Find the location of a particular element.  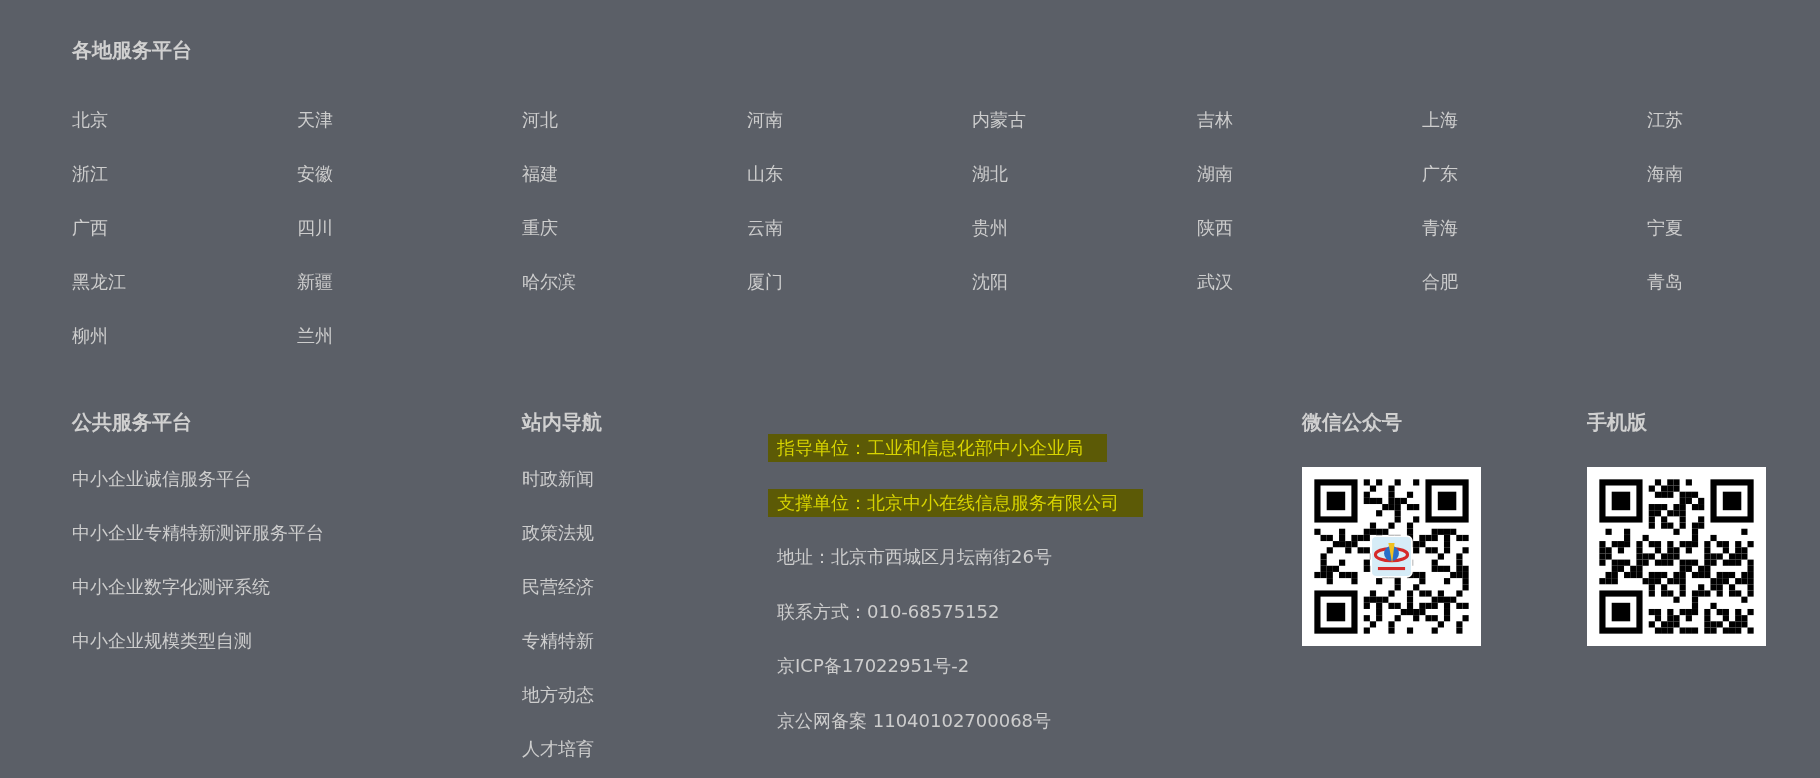

nav-link: 民营经济 is located at coordinates (558, 587).